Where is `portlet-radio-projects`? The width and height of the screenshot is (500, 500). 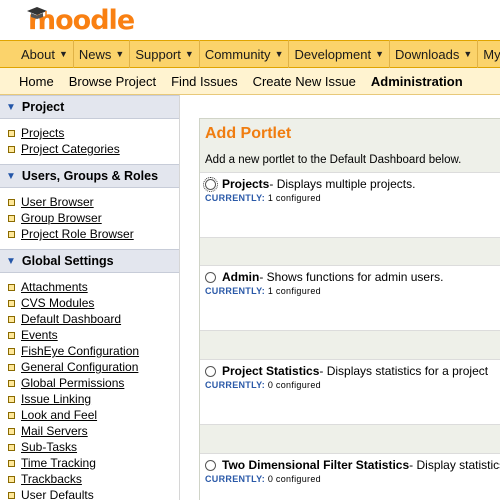 portlet-radio-projects is located at coordinates (210, 184).